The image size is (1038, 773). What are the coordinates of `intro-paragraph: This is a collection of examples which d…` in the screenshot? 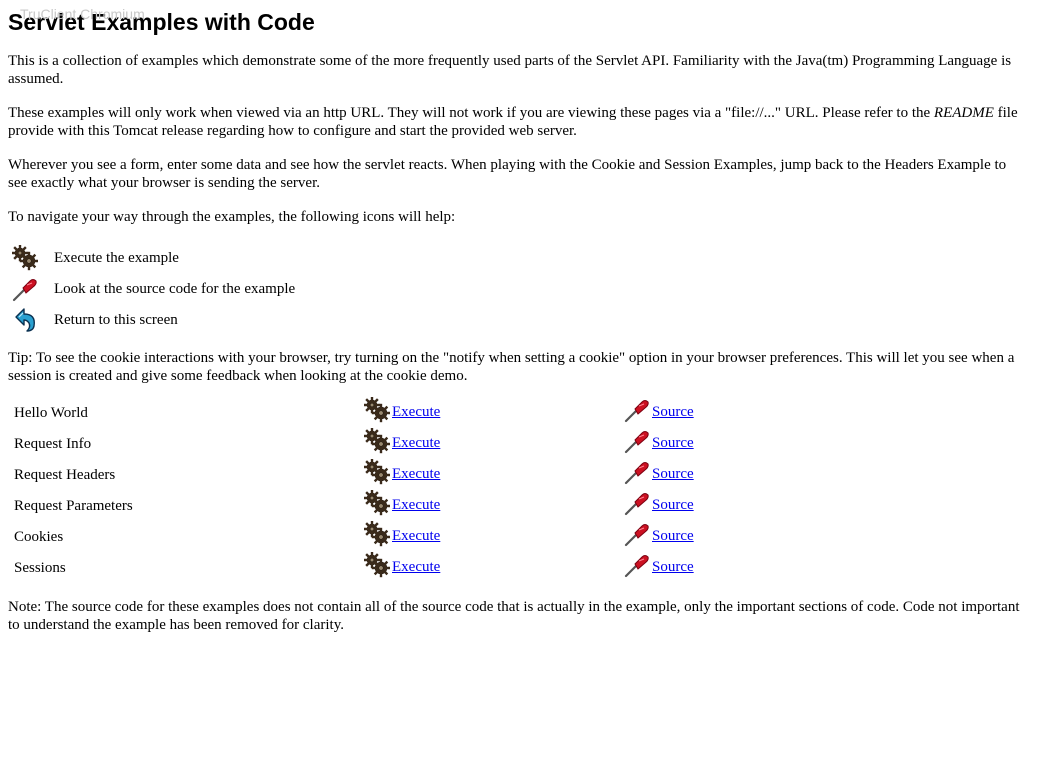 It's located at (510, 70).